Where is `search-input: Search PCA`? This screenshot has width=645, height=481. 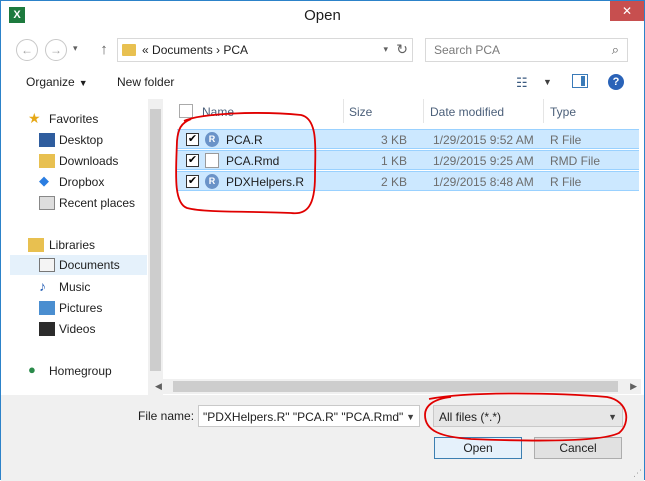
search-input: Search PCA is located at coordinates (467, 50).